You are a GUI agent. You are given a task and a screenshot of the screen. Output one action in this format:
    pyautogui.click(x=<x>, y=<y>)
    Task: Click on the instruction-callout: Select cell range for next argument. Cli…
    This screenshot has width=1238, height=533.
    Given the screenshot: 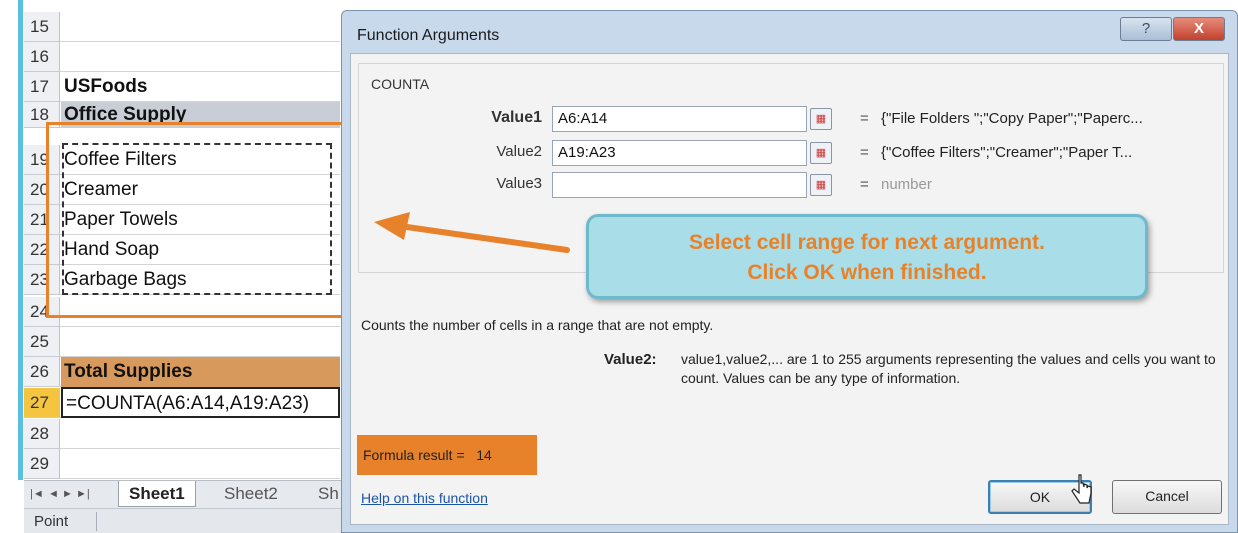 What is the action you would take?
    pyautogui.click(x=867, y=256)
    